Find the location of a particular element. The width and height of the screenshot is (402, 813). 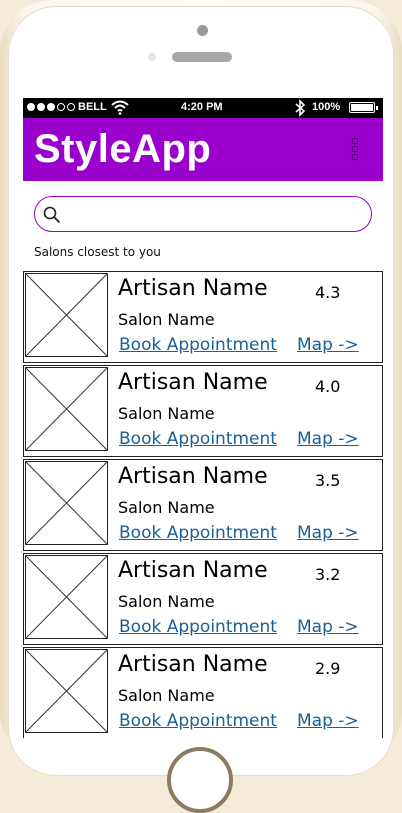

app-header: StyleApp is located at coordinates (203, 149).